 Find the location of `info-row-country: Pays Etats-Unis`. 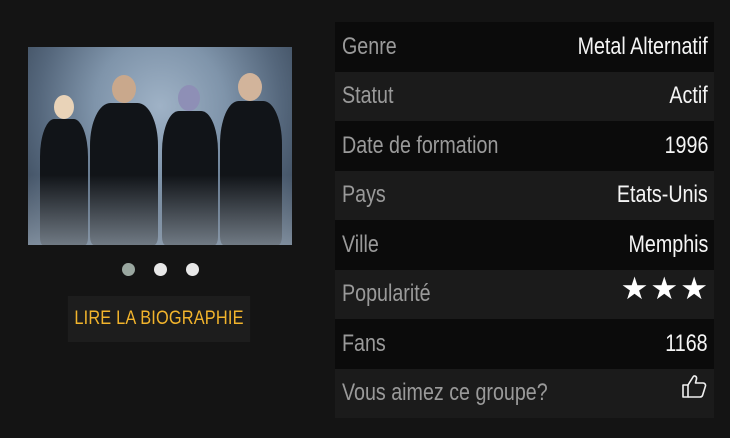

info-row-country: Pays Etats-Unis is located at coordinates (524, 195).